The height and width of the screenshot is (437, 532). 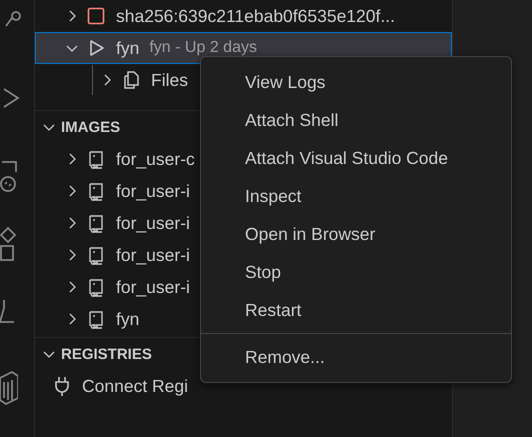 What do you see at coordinates (169, 80) in the screenshot?
I see `tree-label: Files` at bounding box center [169, 80].